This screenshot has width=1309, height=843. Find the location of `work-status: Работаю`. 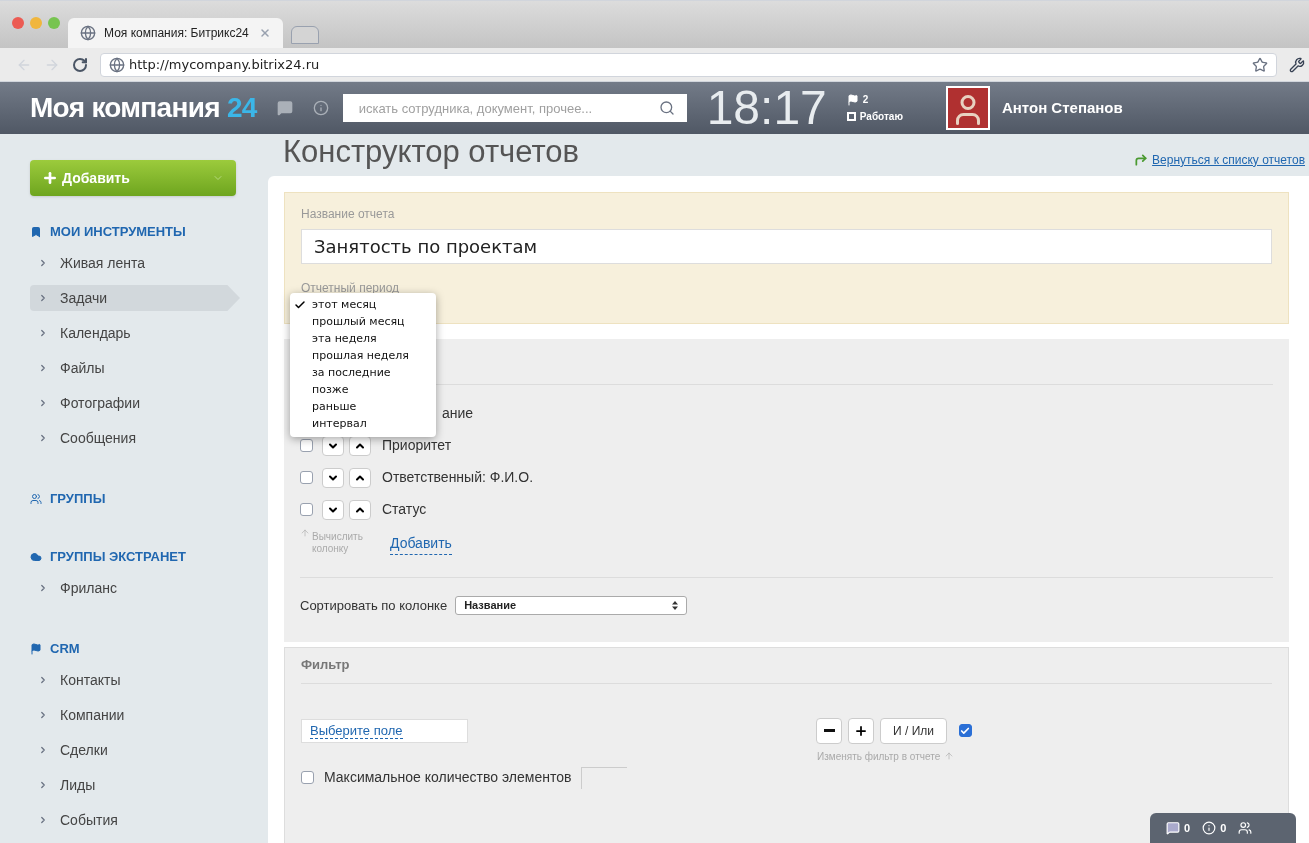

work-status: Работаю is located at coordinates (874, 116).